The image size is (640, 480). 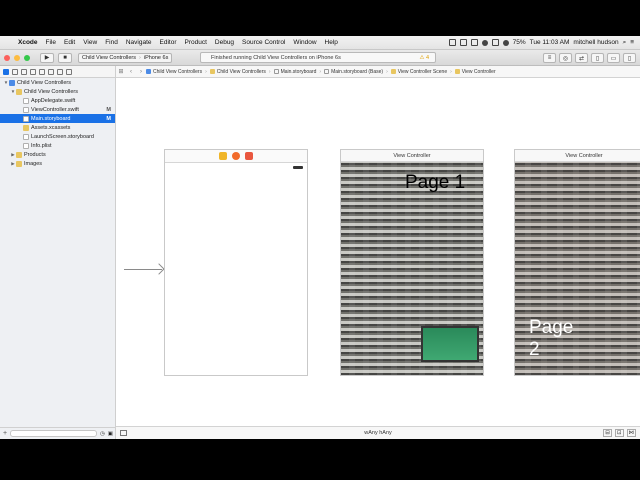 I want to click on breadcrumb-label: Main.storyboard (Base), so click(x=357, y=71).